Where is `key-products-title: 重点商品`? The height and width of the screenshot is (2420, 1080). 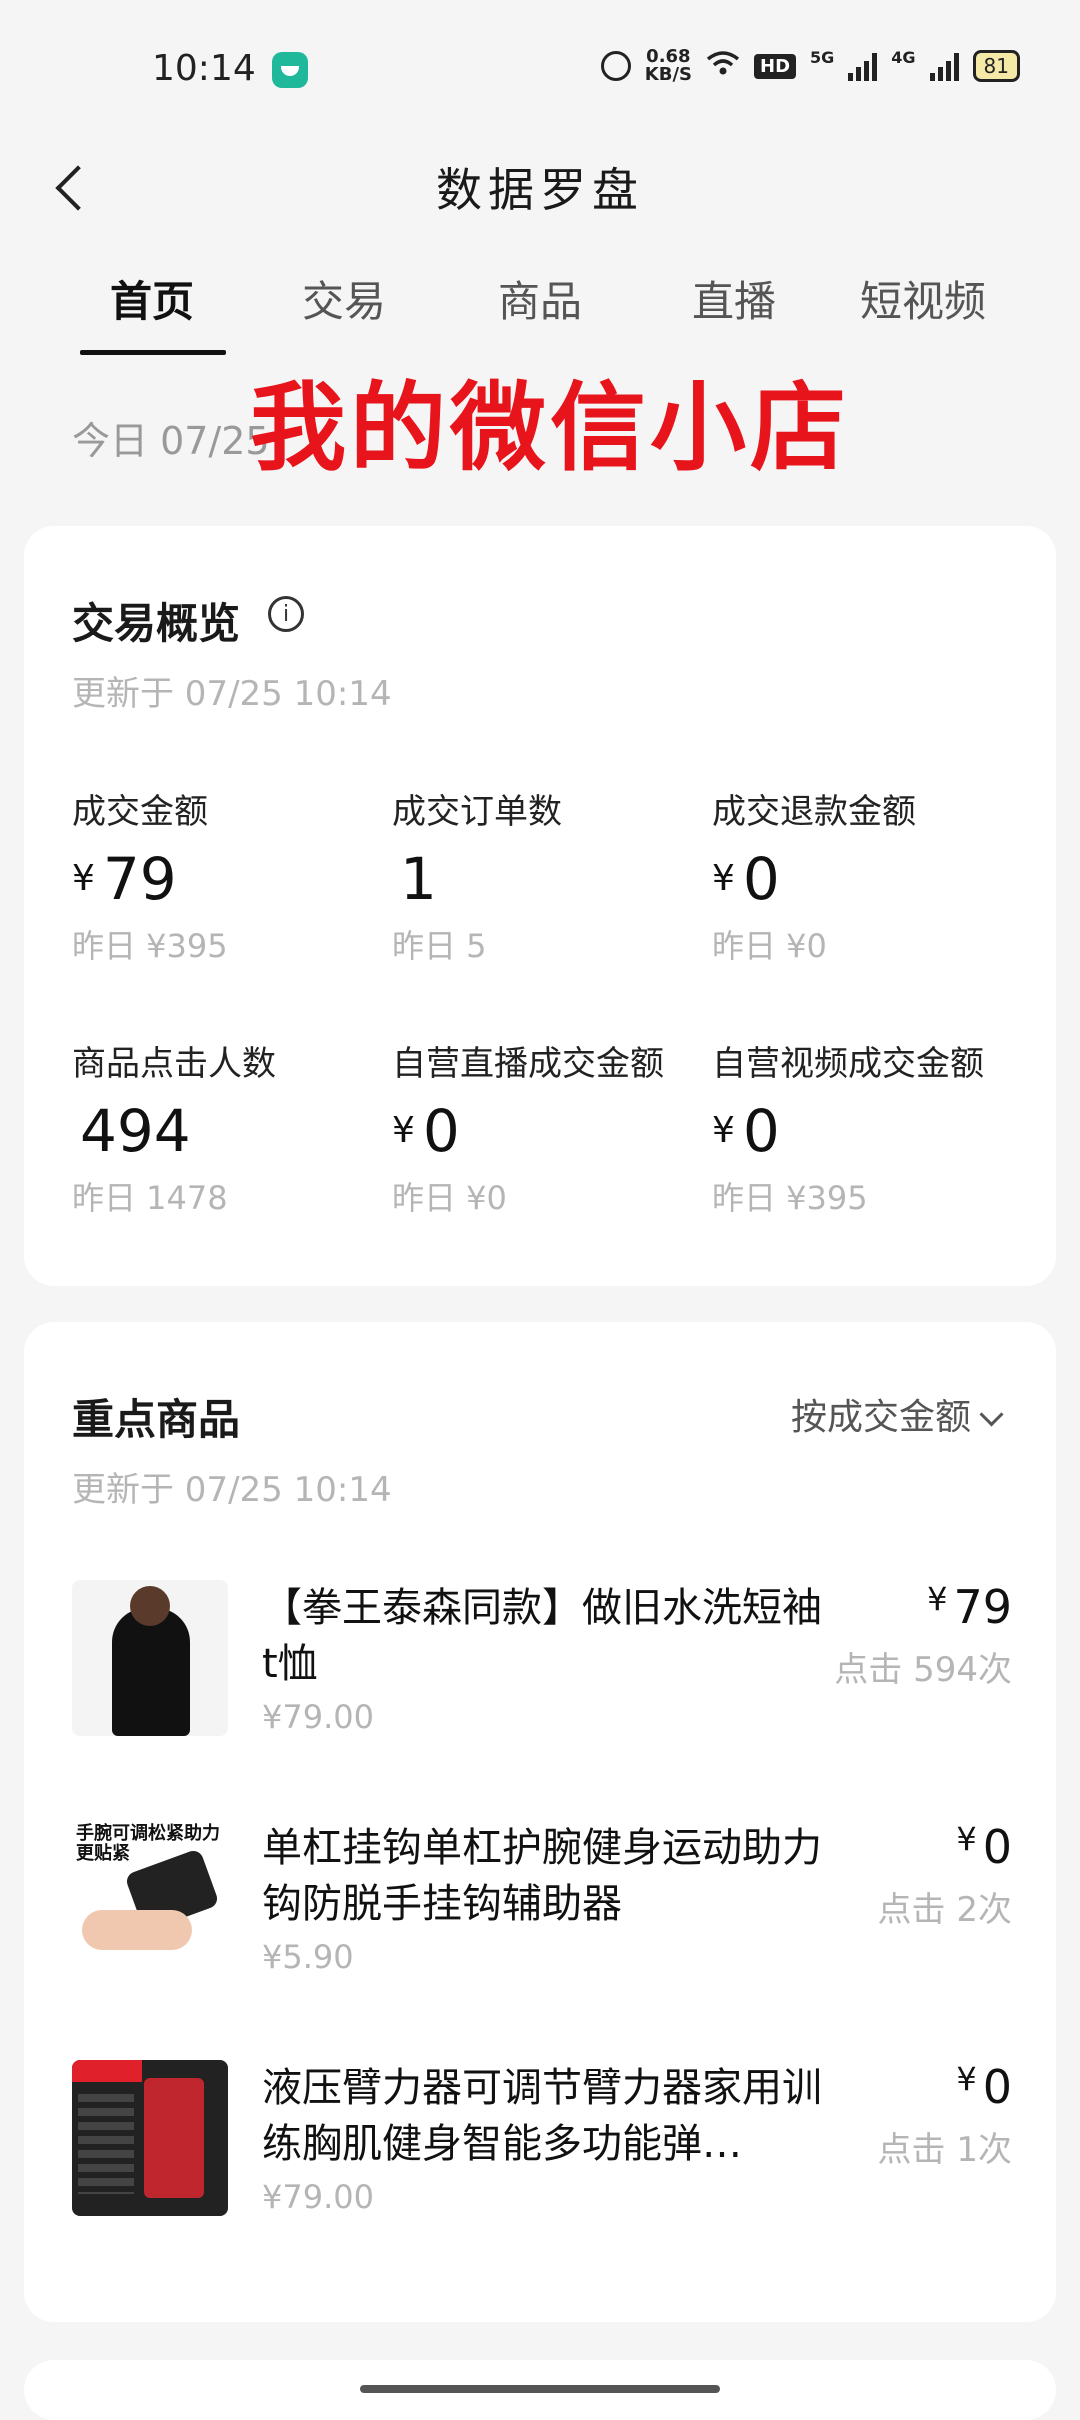
key-products-title: 重点商品 is located at coordinates (156, 1419).